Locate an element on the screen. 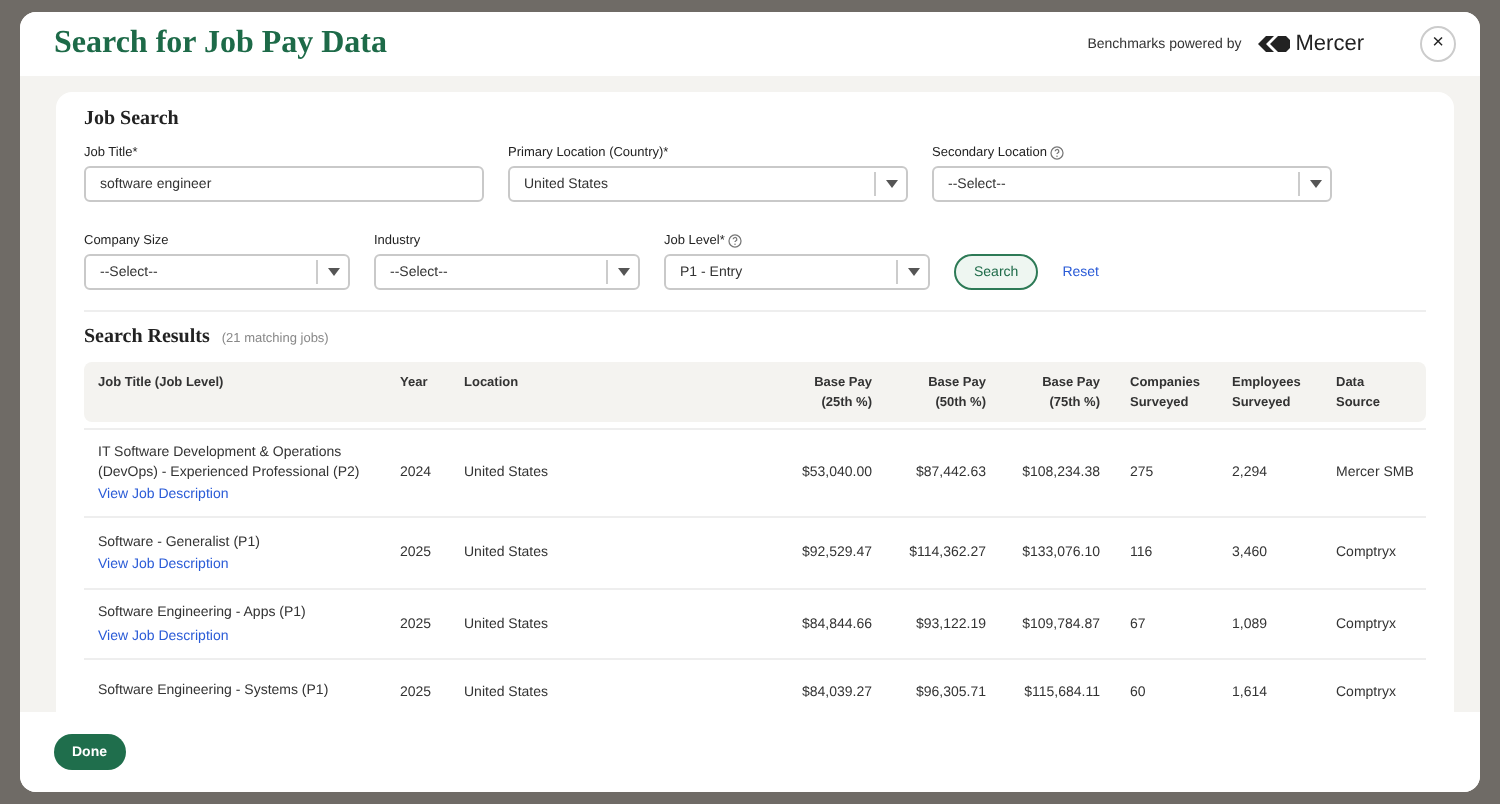  close-button: × is located at coordinates (1438, 44).